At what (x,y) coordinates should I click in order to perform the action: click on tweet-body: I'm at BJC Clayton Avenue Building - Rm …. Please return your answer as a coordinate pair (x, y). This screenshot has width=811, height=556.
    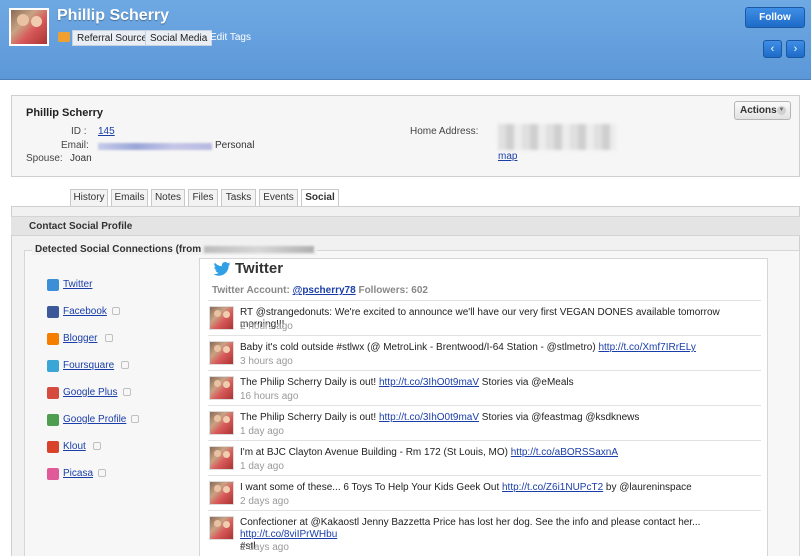
    Looking at the image, I should click on (375, 452).